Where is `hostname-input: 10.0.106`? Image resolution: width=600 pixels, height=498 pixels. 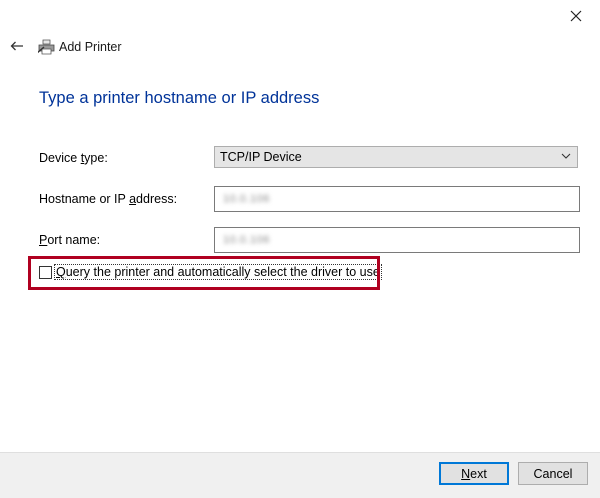 hostname-input: 10.0.106 is located at coordinates (397, 199).